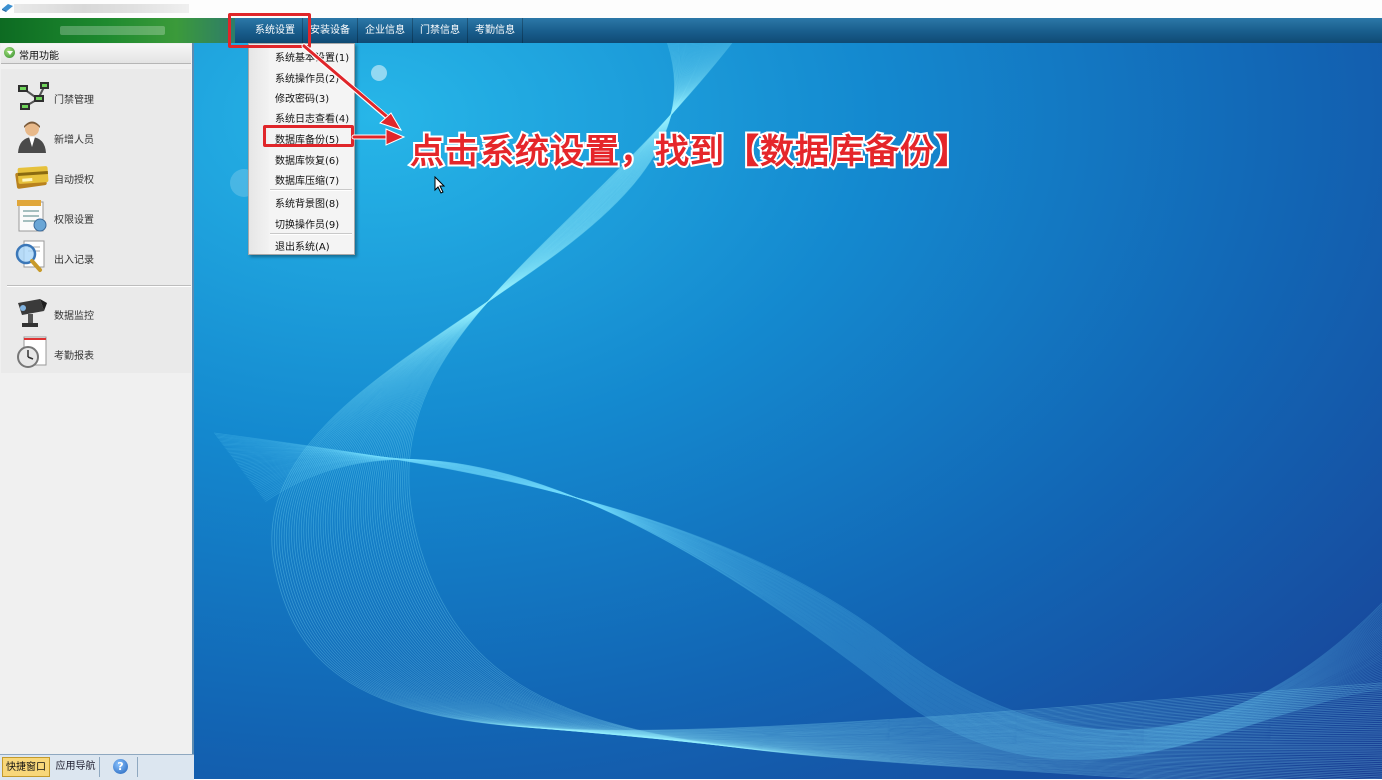  Describe the element at coordinates (96, 54) in the screenshot. I see `sidebar-header: 常用功能` at that location.